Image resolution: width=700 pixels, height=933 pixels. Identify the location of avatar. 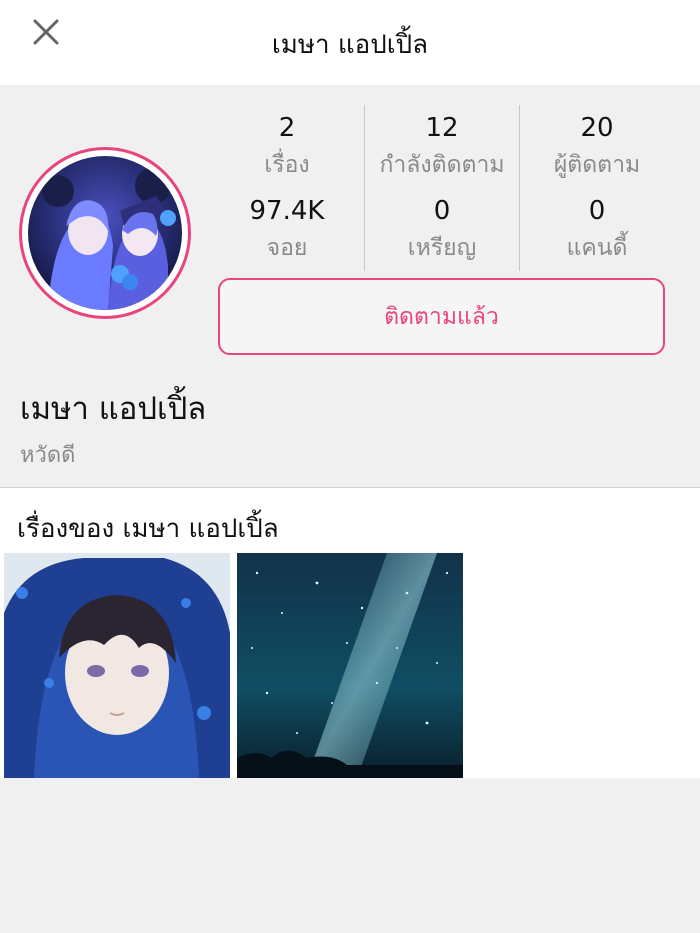
(105, 233).